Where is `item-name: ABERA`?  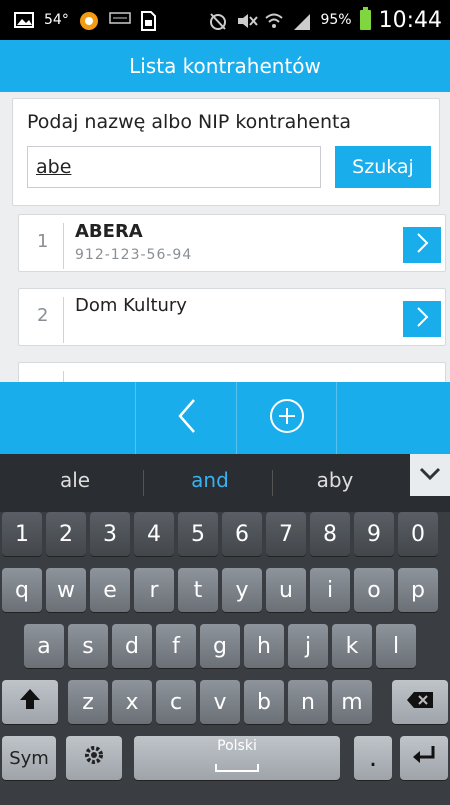 item-name: ABERA is located at coordinates (109, 231).